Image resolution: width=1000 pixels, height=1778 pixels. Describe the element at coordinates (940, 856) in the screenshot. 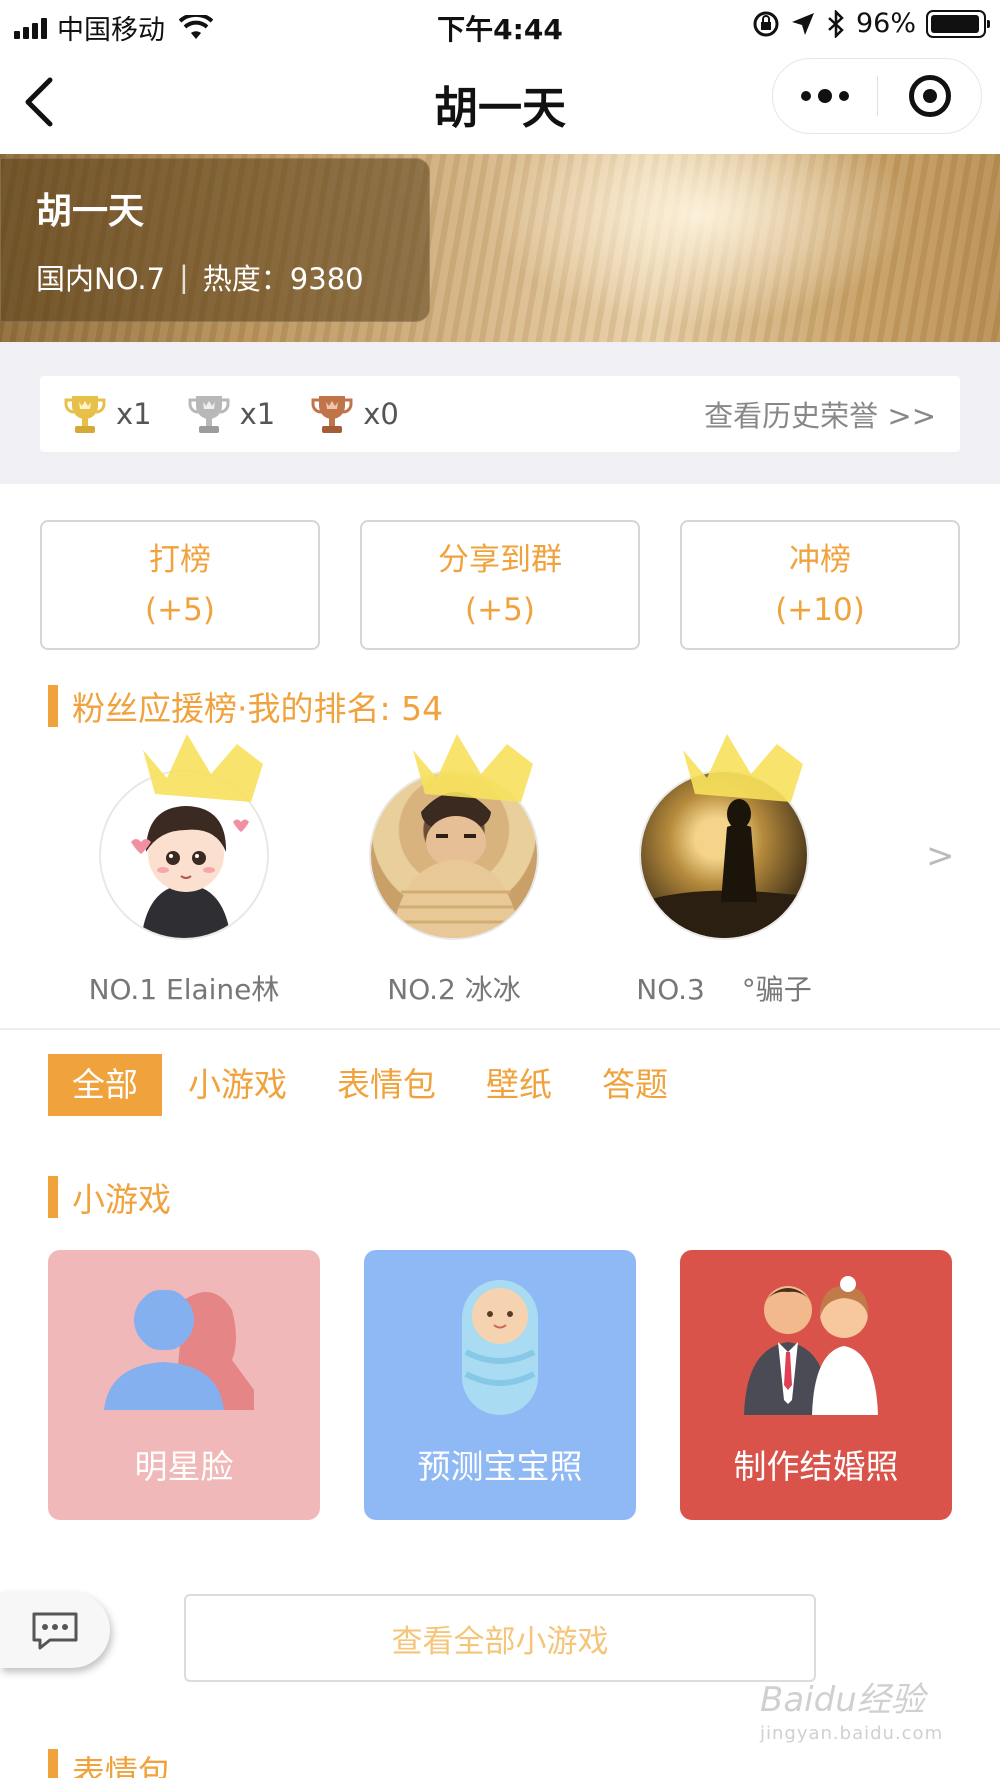

I see `fans-more-arrow: >` at that location.